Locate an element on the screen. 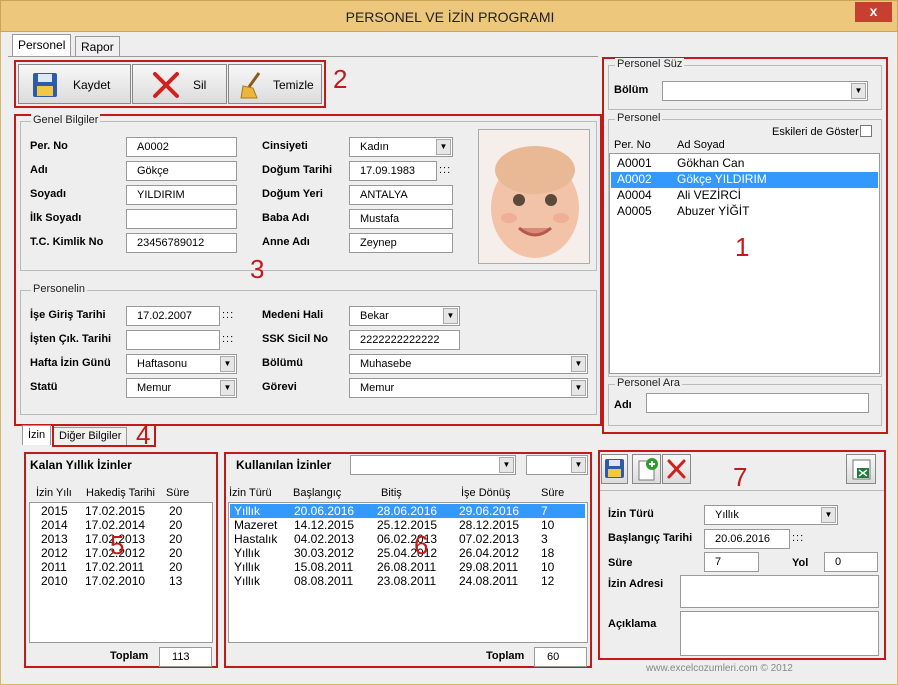  bolum-select: Muhasebe ▼ is located at coordinates (468, 364).